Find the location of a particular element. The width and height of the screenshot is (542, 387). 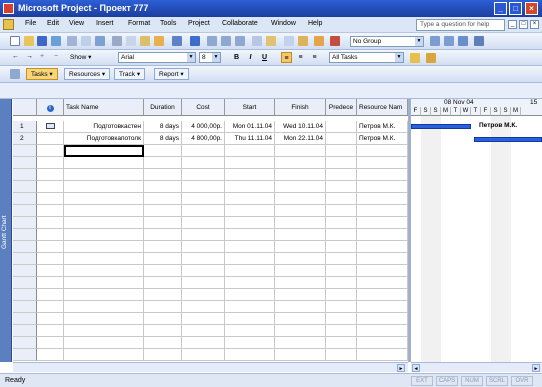

chevron-down-icon: ▼ is located at coordinates (216, 57).